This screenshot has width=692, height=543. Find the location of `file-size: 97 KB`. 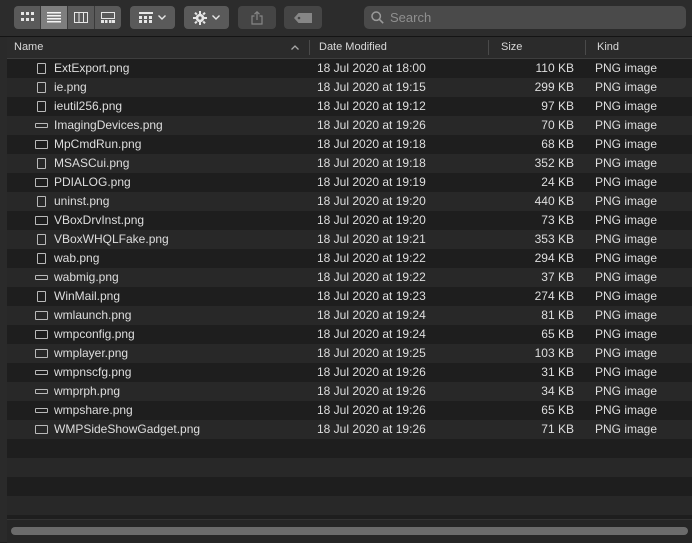

file-size: 97 KB is located at coordinates (557, 106).